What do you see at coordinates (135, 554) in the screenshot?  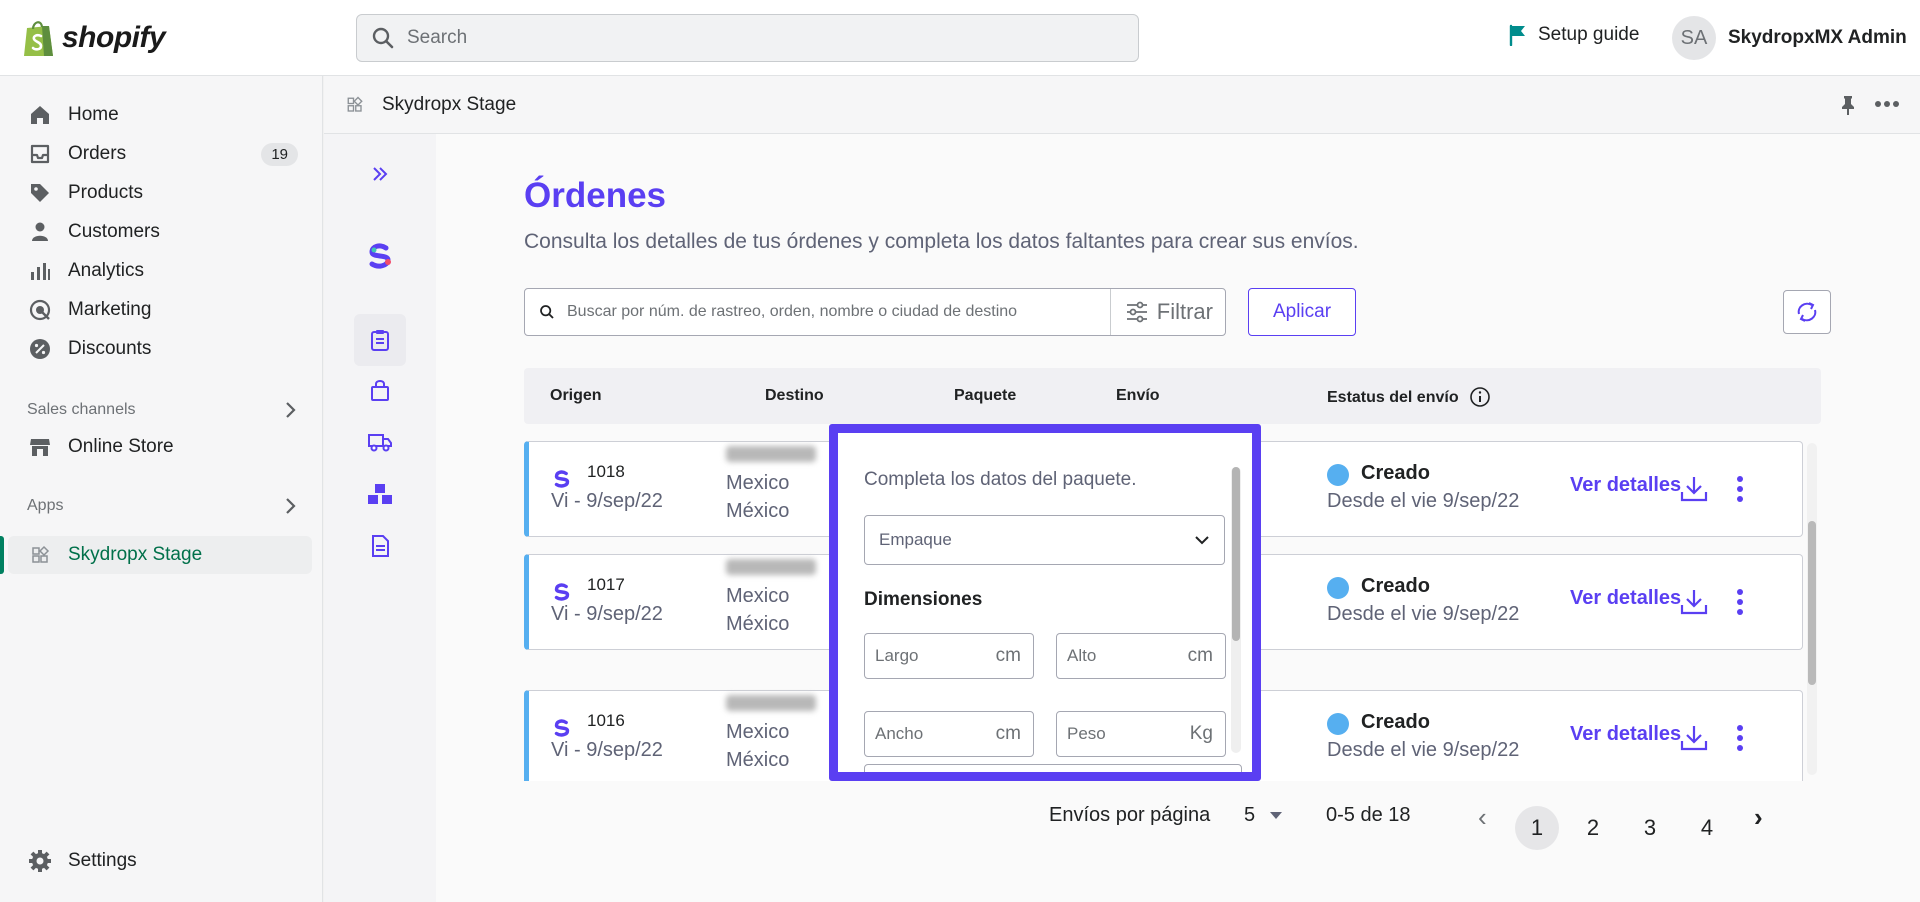 I see `nav-label-skydropx-stage: Skydropx Stage` at bounding box center [135, 554].